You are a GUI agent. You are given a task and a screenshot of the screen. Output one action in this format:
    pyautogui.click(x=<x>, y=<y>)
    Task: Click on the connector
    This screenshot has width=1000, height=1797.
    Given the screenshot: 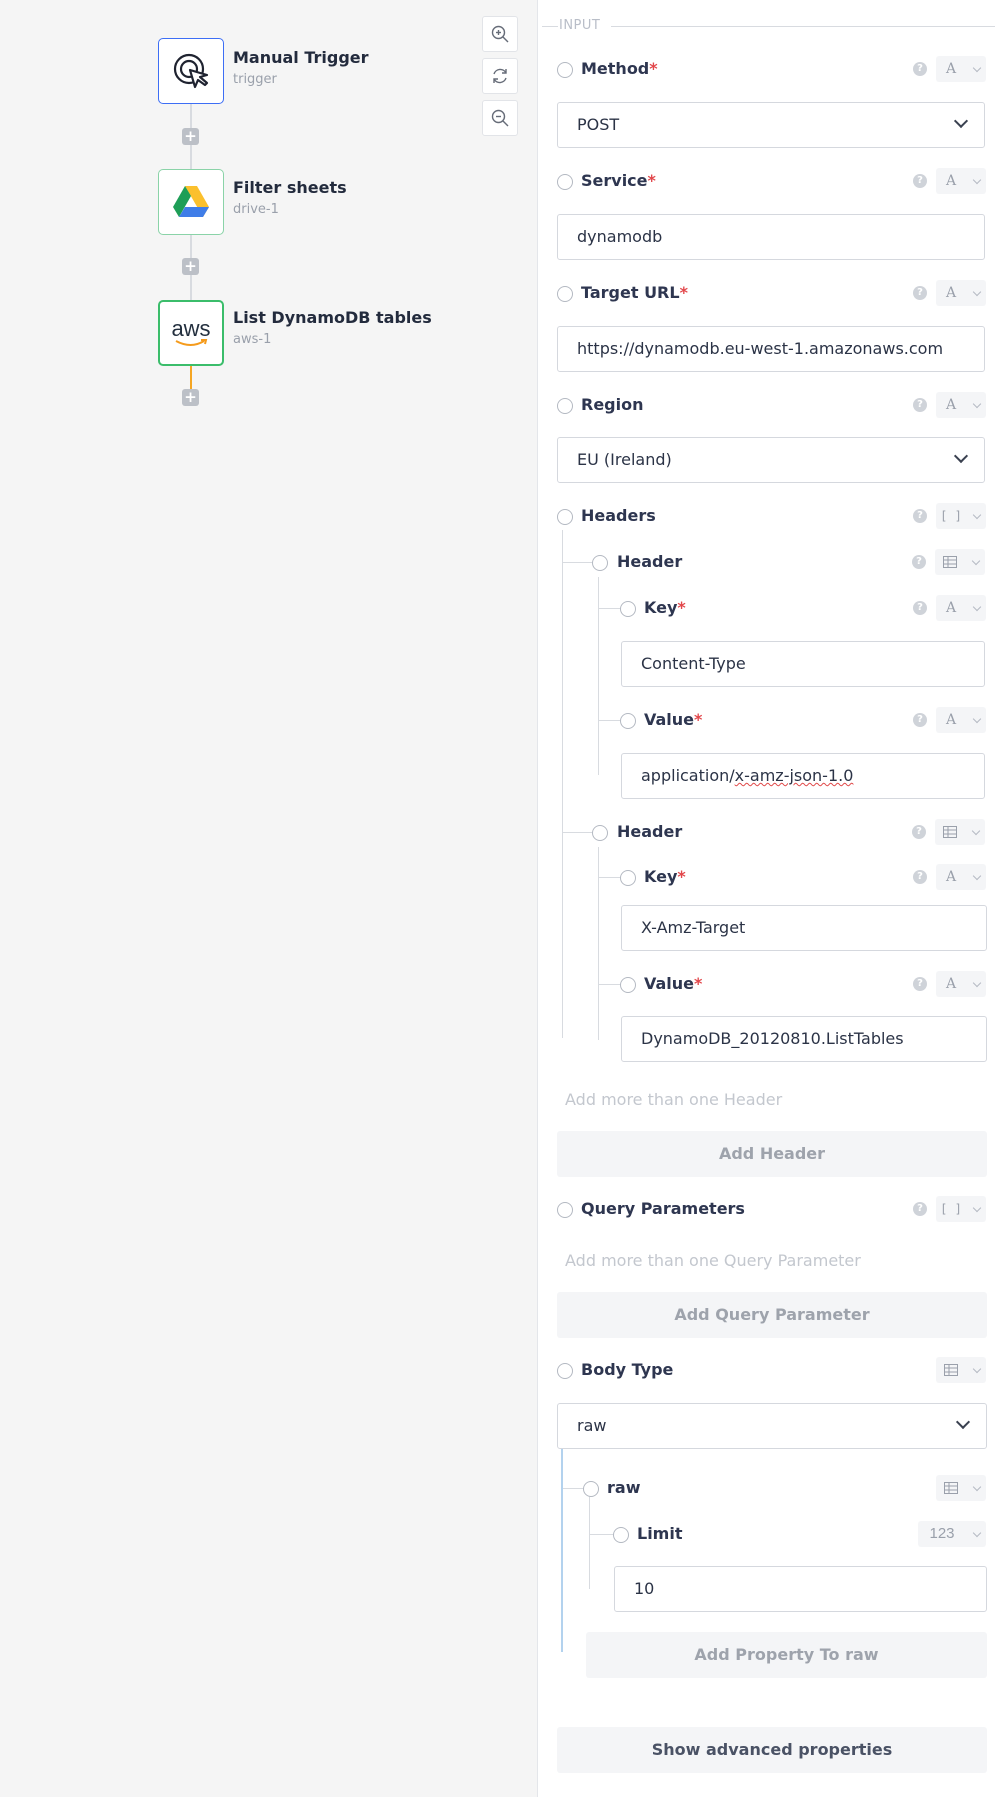 What is the action you would take?
    pyautogui.click(x=191, y=157)
    